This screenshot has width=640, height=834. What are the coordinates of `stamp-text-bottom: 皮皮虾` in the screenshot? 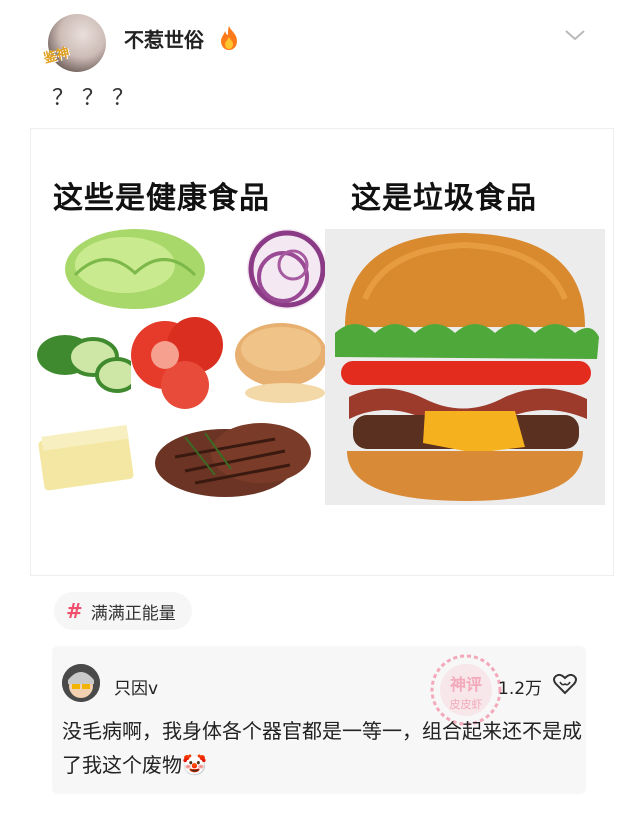 It's located at (466, 704).